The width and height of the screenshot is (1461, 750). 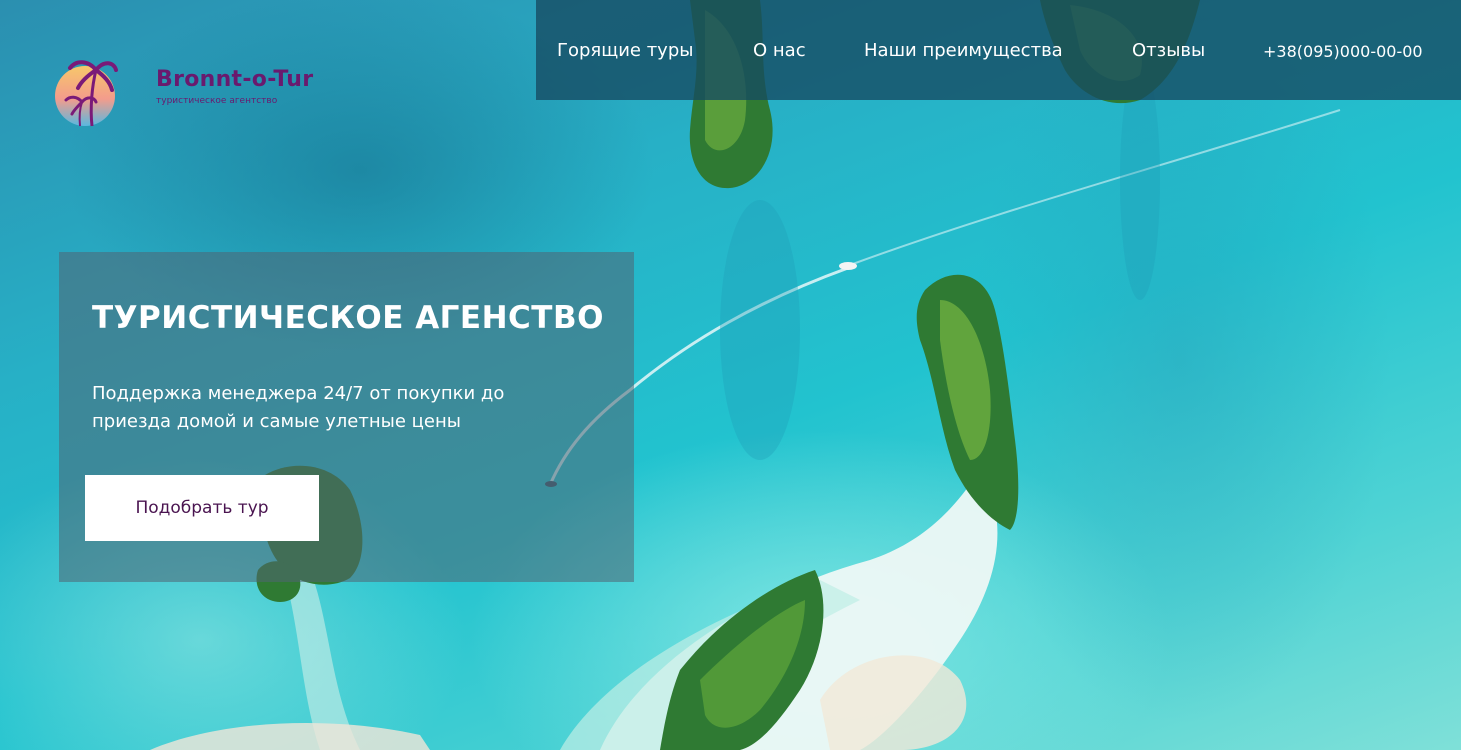 What do you see at coordinates (217, 101) in the screenshot?
I see `brand-tagline: туристическое агентство` at bounding box center [217, 101].